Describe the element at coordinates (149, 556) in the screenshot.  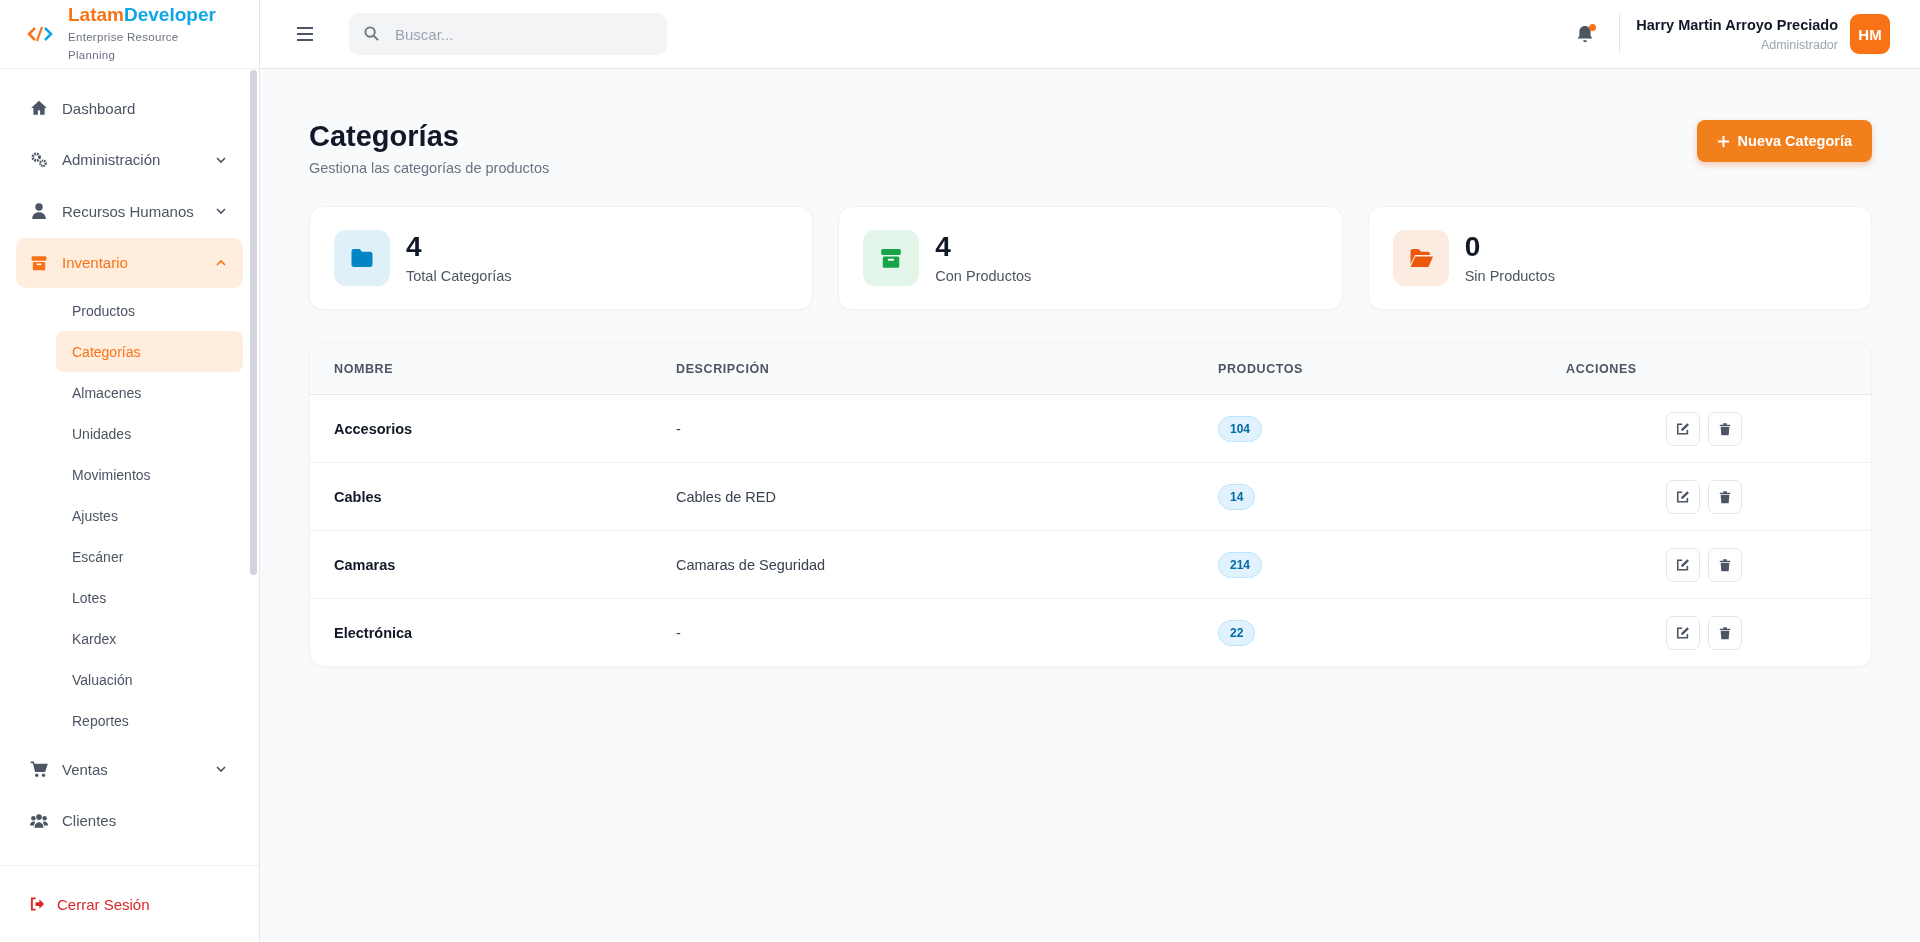
I see `sidebar-subitem: Escáner` at that location.